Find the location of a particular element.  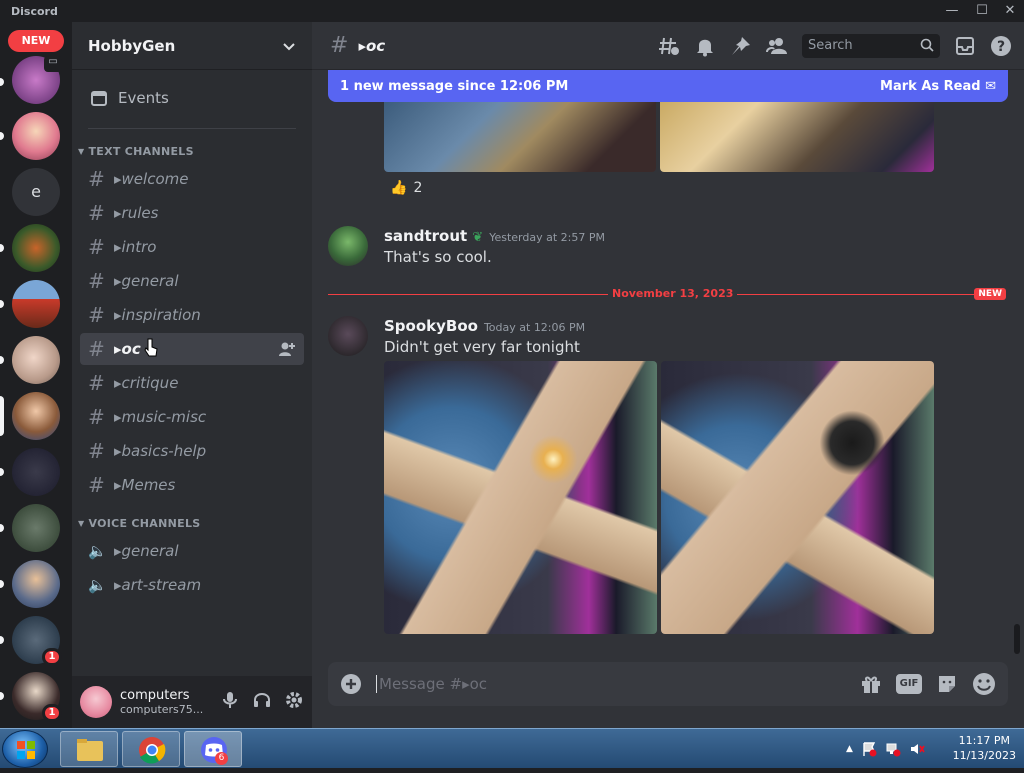

search-icon is located at coordinates (927, 45).